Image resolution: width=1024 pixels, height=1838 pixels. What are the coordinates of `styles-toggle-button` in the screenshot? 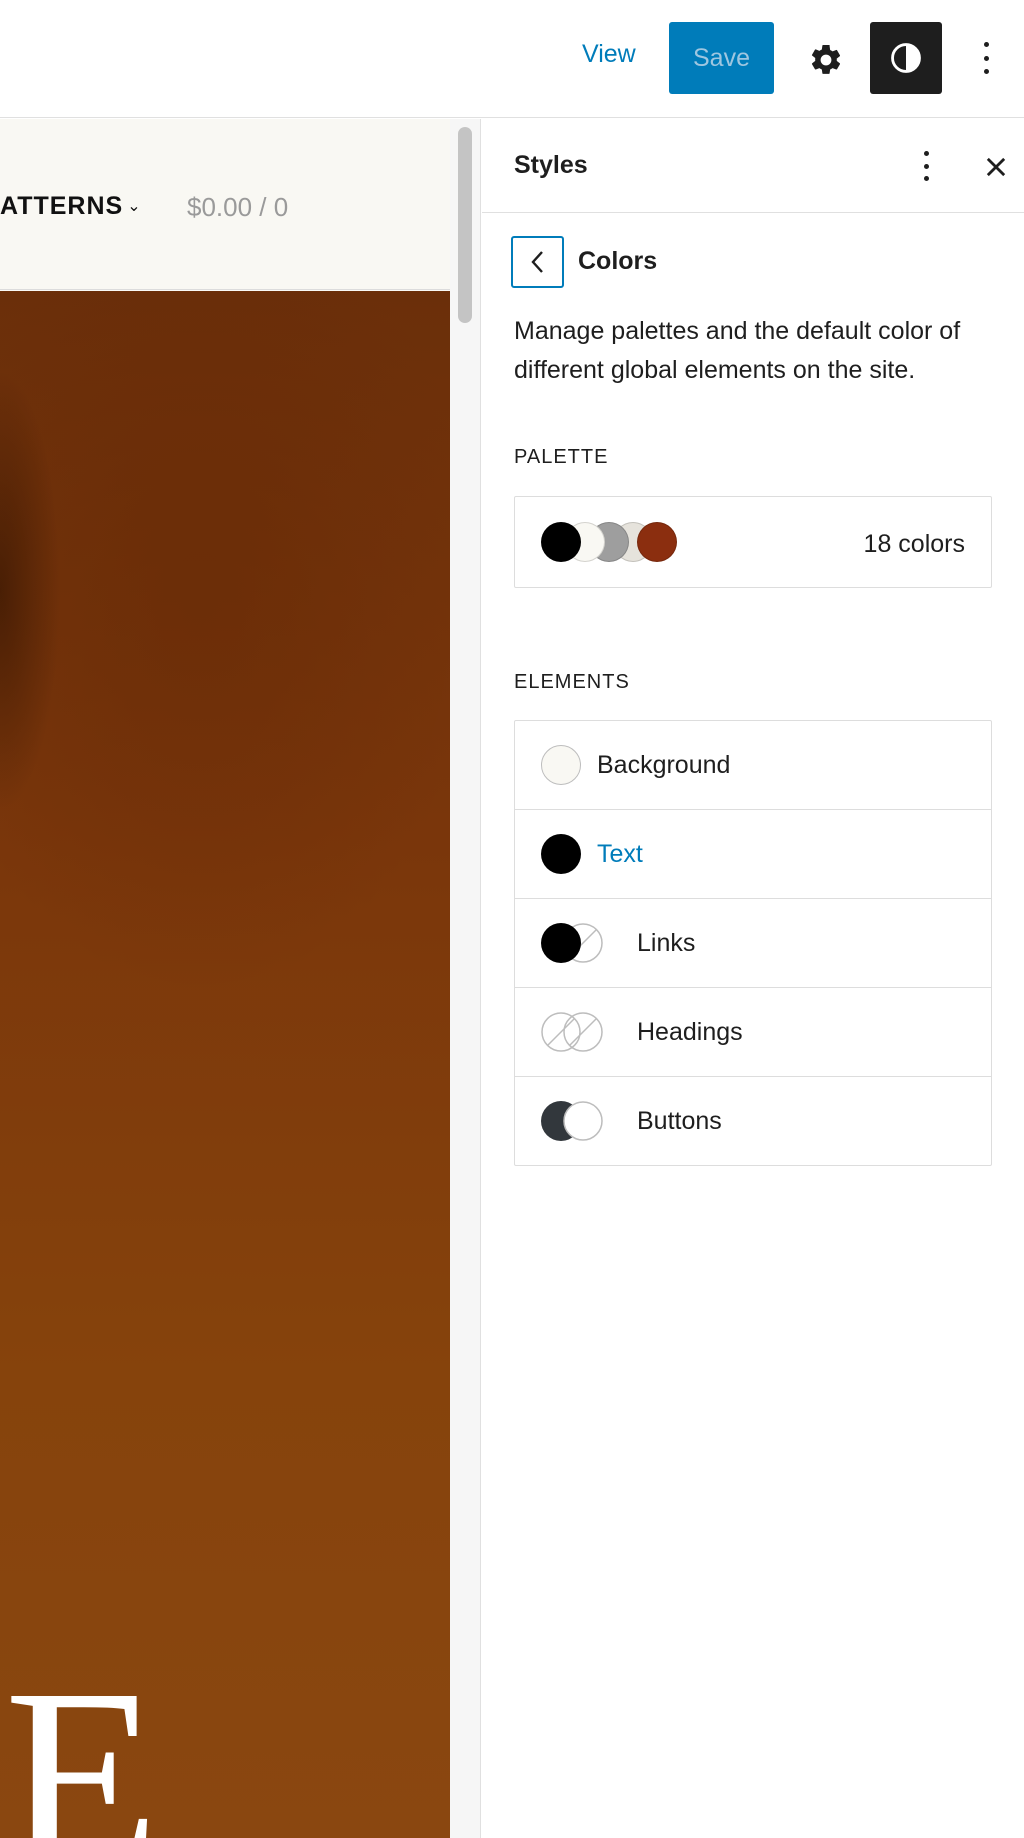 It's located at (906, 58).